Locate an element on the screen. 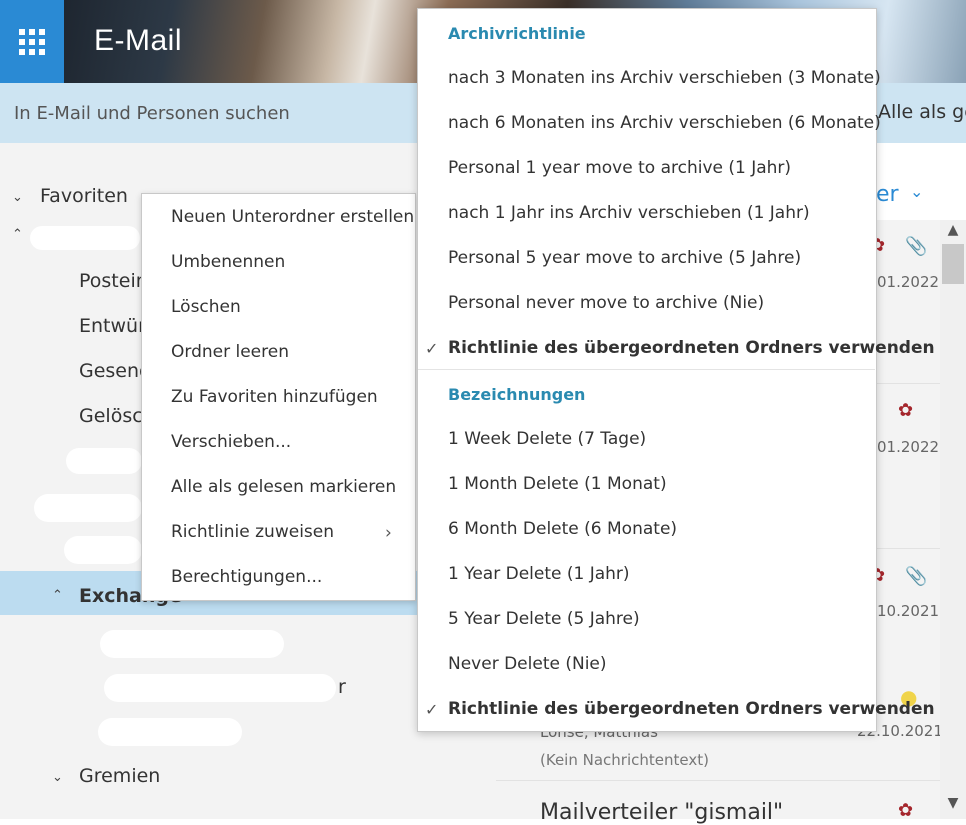 This screenshot has width=966, height=825. search-input is located at coordinates (205, 113).